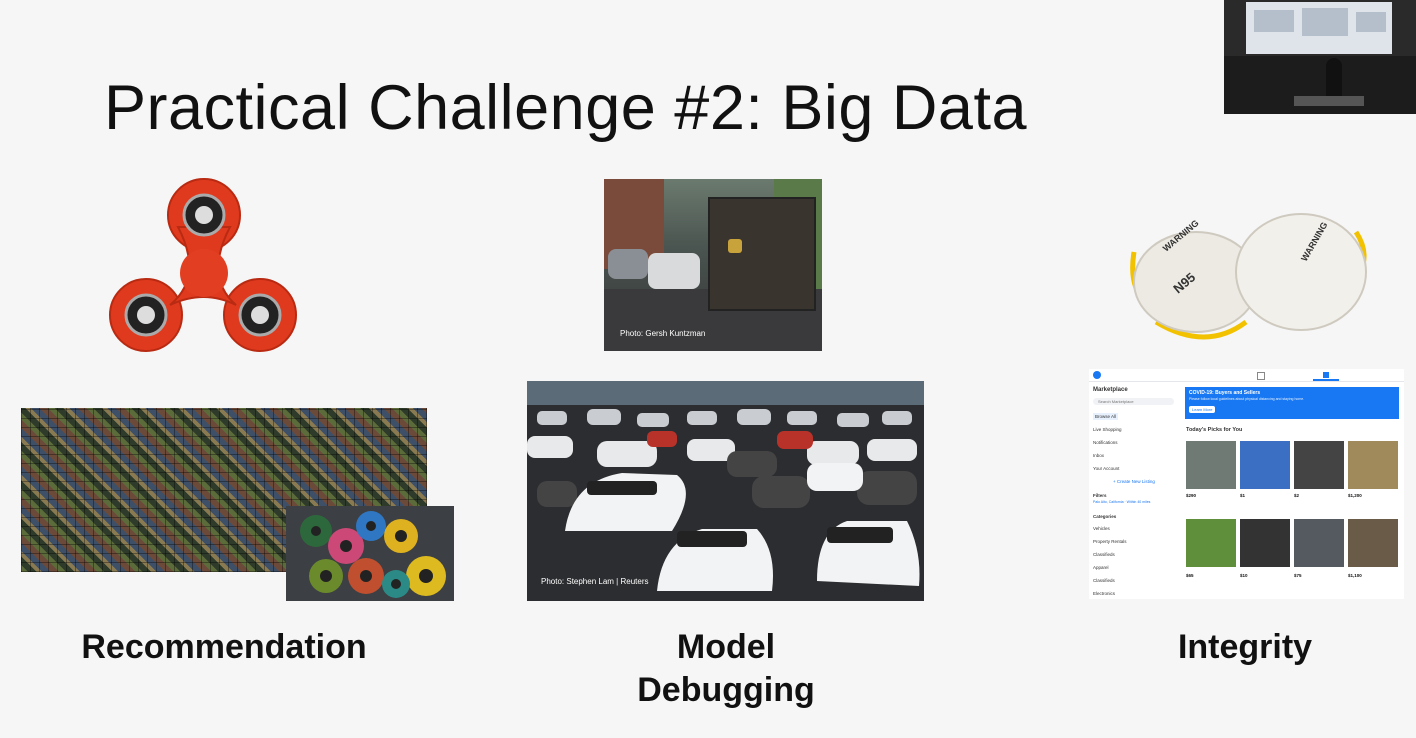 This screenshot has width=1416, height=738. Describe the element at coordinates (370, 553) in the screenshot. I see `fidget-spinners-photo` at that location.